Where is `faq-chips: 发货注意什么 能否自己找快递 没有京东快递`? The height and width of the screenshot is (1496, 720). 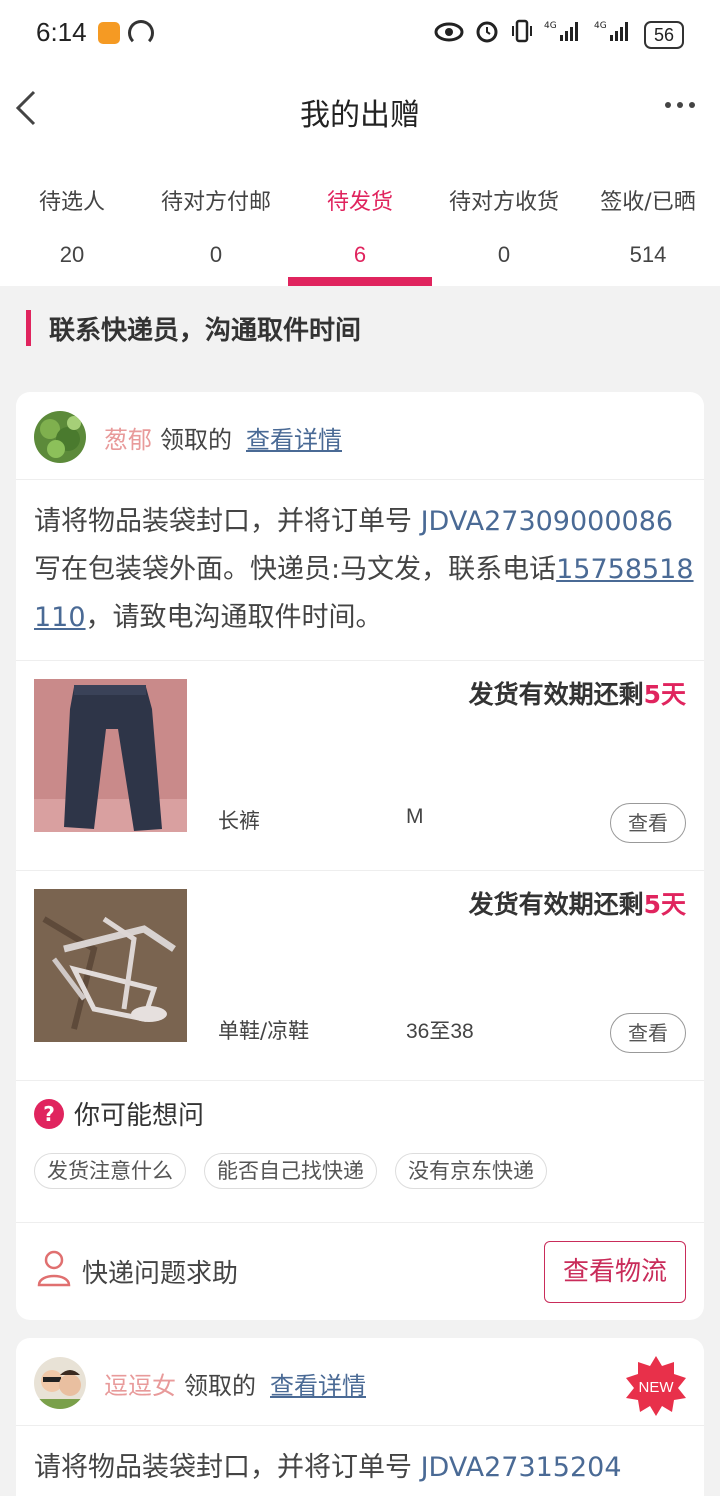 faq-chips: 发货注意什么 能否自己找快递 没有京东快递 is located at coordinates (290, 1171).